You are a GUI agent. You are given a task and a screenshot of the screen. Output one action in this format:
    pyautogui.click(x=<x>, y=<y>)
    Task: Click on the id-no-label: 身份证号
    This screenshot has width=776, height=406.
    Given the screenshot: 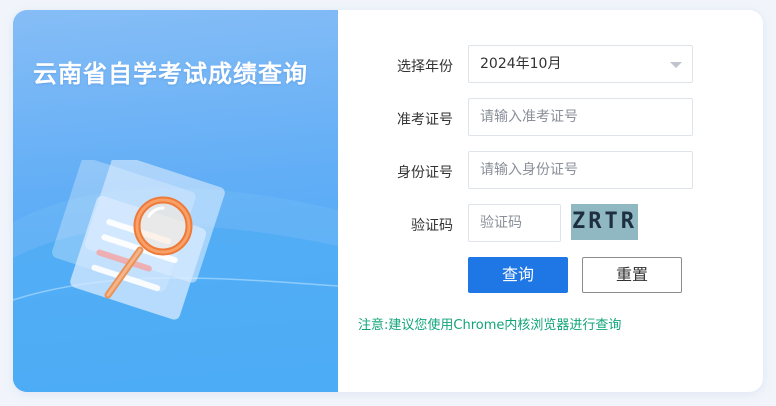 What is the action you would take?
    pyautogui.click(x=425, y=173)
    